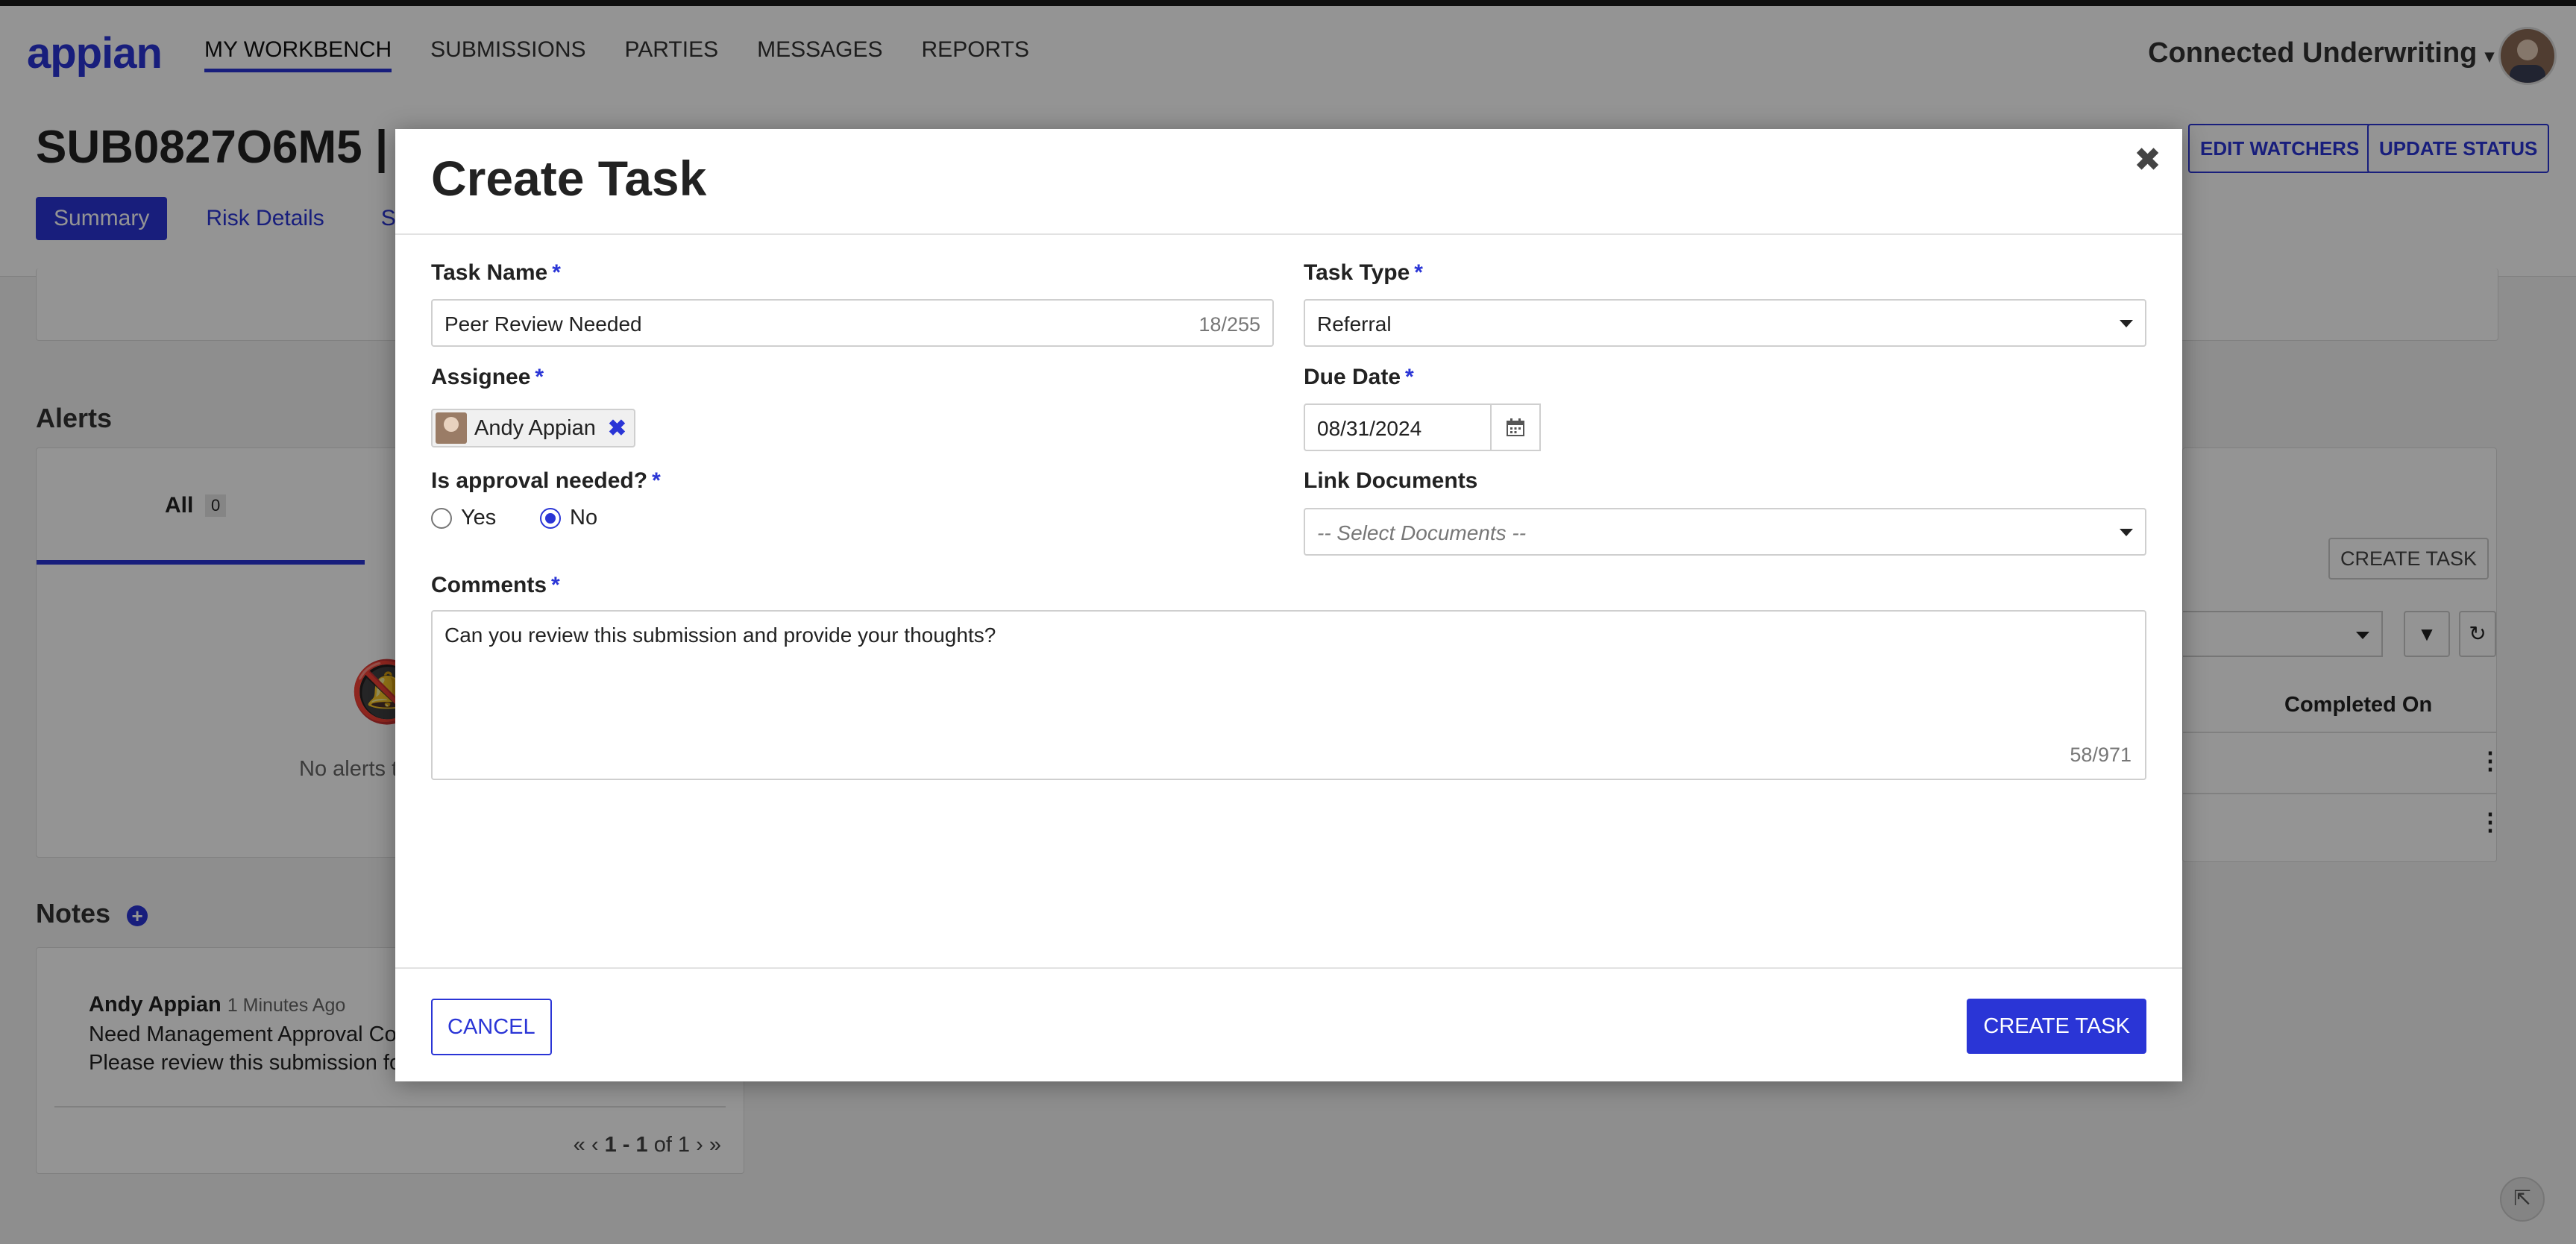  What do you see at coordinates (1422, 532) in the screenshot?
I see `link-documents-placeholder: -- Select Documents --` at bounding box center [1422, 532].